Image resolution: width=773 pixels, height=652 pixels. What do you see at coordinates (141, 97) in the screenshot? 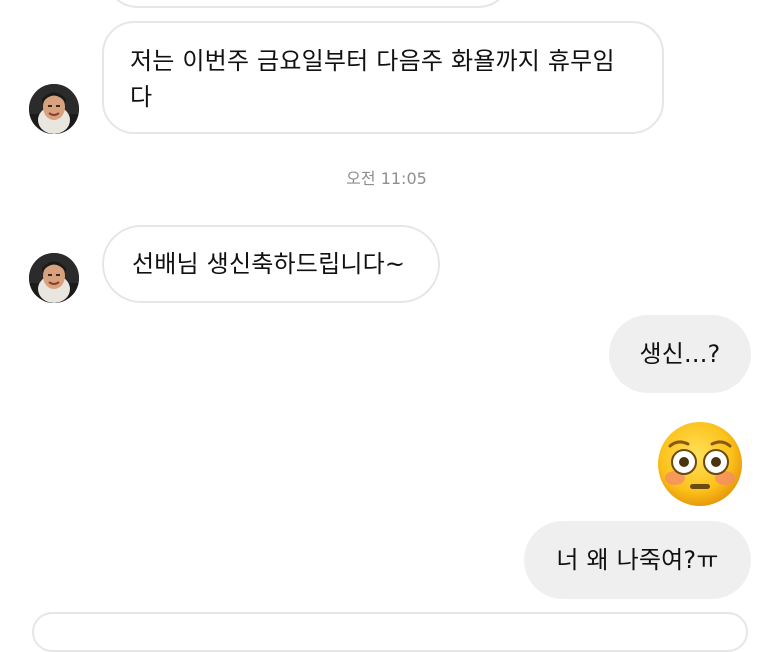
I see `message-text-line: 다` at bounding box center [141, 97].